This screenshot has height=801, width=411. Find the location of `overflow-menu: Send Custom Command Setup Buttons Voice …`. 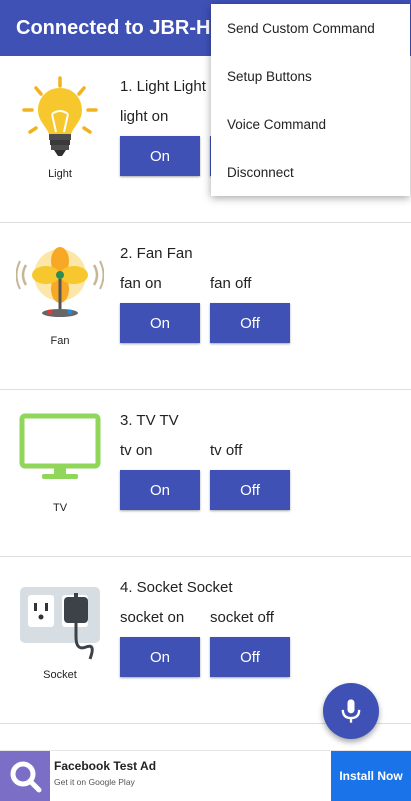

overflow-menu: Send Custom Command Setup Buttons Voice … is located at coordinates (310, 100).